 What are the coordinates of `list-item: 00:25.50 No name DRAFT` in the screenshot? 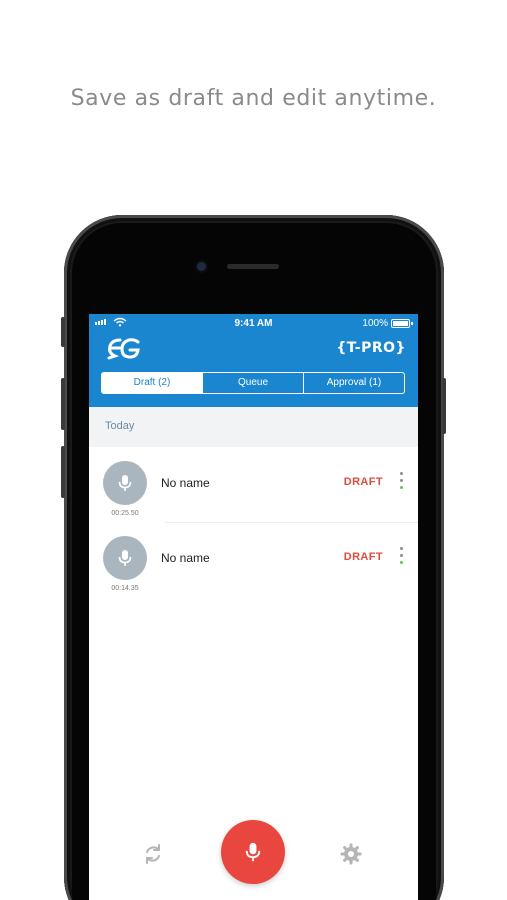 It's located at (253, 499).